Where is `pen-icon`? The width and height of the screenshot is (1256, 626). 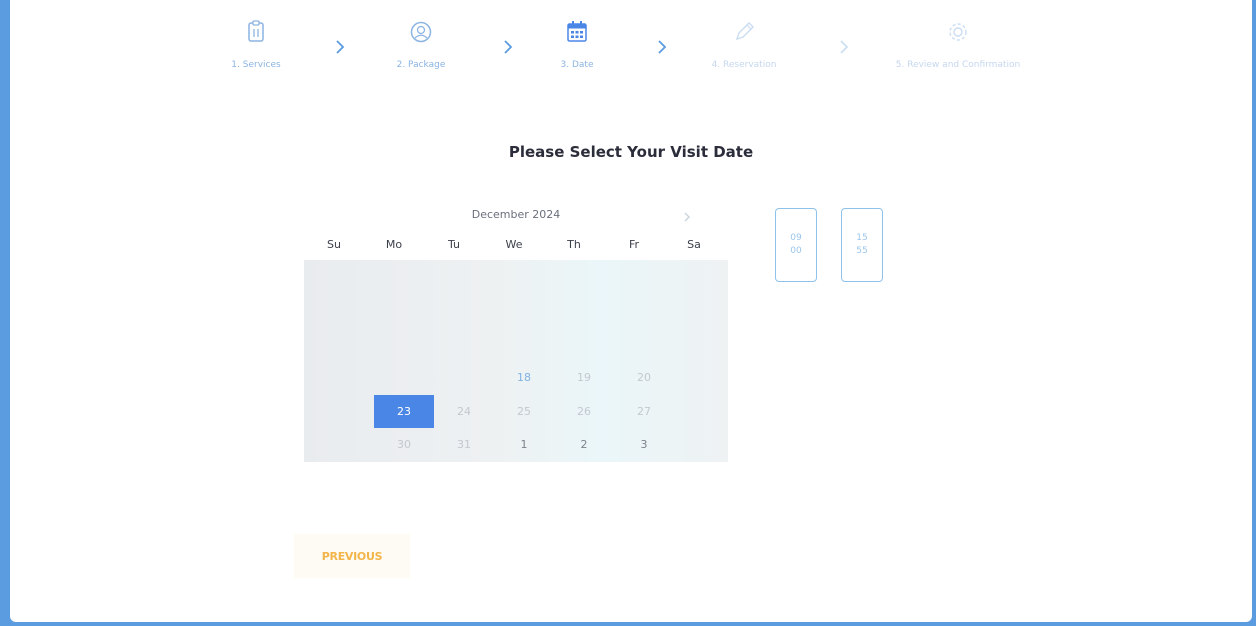
pen-icon is located at coordinates (744, 31).